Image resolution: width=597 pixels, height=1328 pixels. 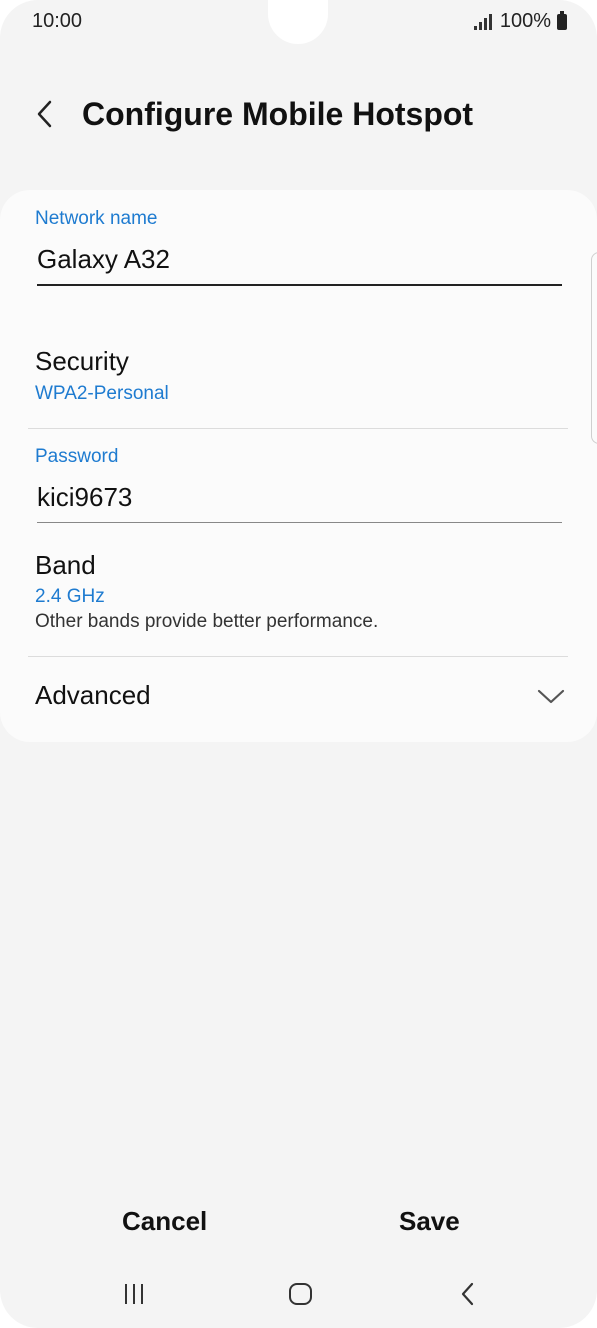 I want to click on security-value: WPA2-Personal, so click(x=102, y=393).